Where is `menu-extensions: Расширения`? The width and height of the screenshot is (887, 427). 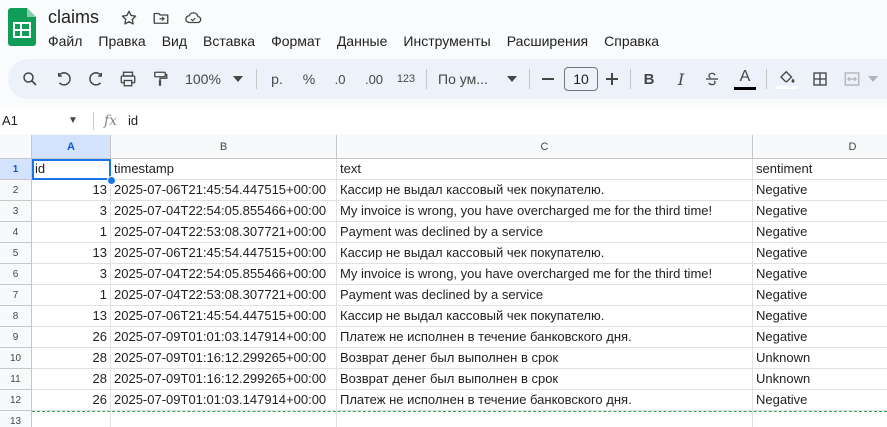
menu-extensions: Расширения is located at coordinates (547, 41).